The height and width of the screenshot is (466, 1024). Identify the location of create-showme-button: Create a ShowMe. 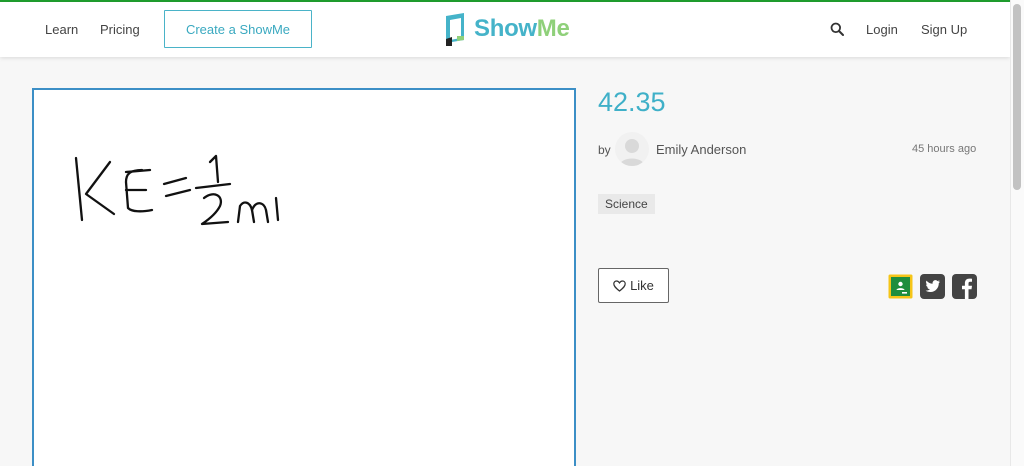
(238, 29).